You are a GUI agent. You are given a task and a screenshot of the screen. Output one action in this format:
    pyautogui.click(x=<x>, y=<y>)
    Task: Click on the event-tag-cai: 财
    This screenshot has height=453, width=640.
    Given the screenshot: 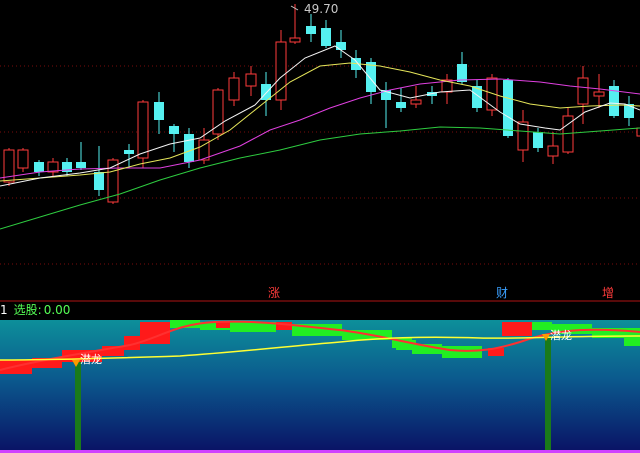 What is the action you would take?
    pyautogui.click(x=502, y=293)
    